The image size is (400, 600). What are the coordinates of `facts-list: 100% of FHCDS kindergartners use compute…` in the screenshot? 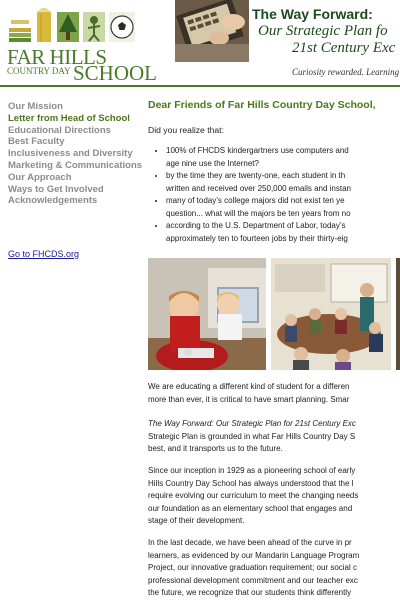 It's located at (274, 195).